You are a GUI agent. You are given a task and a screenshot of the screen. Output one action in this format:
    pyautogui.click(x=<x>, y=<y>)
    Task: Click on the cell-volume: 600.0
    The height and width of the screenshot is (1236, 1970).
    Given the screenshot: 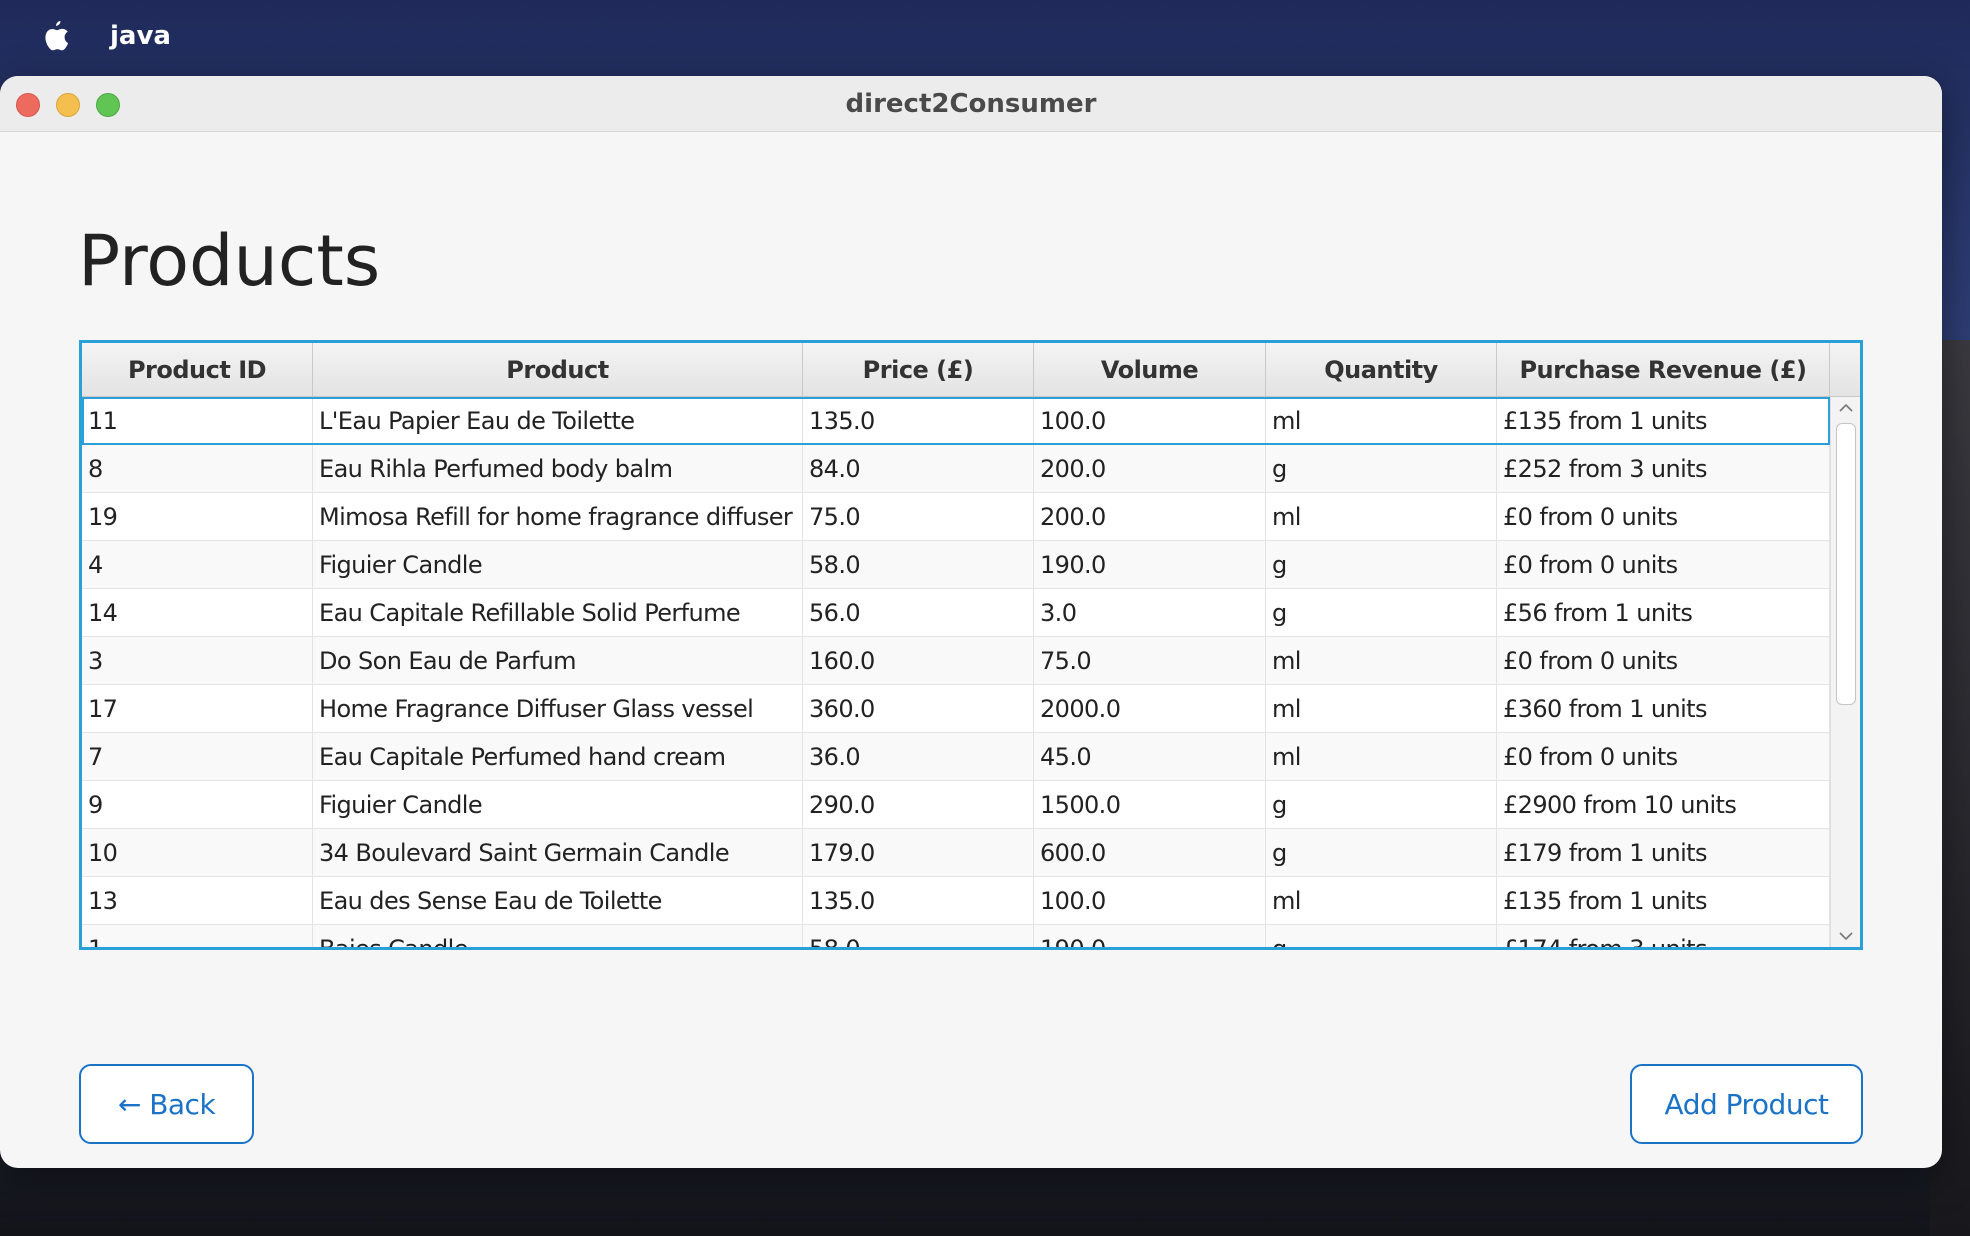 What is the action you would take?
    pyautogui.click(x=1150, y=852)
    